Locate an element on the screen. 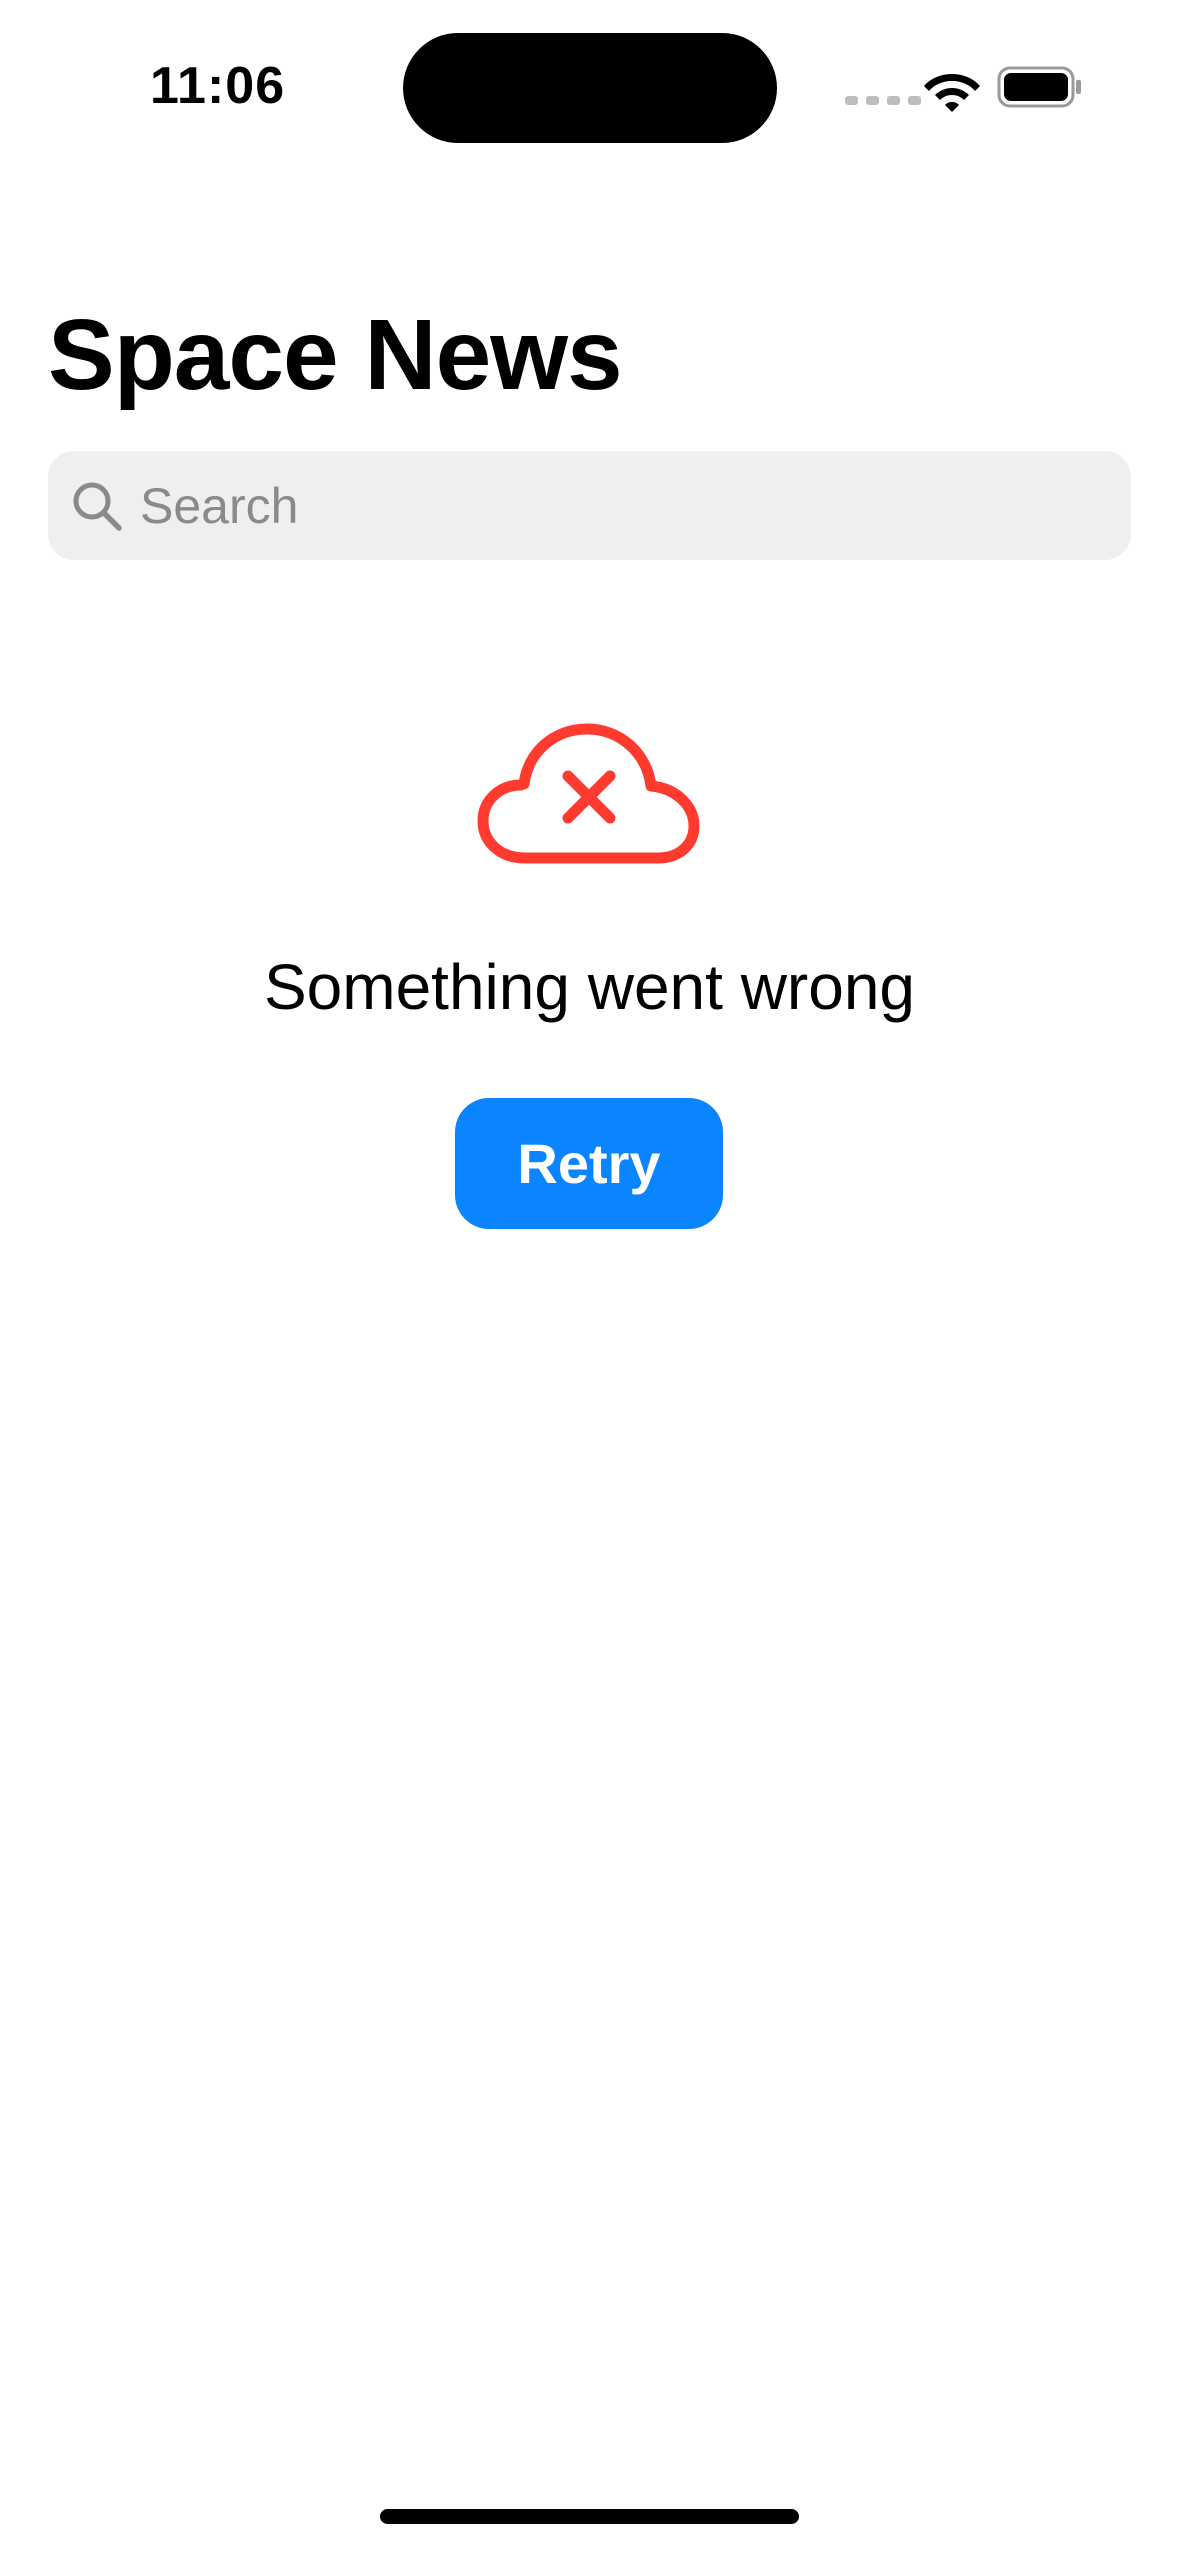 The height and width of the screenshot is (2556, 1179). search-bar is located at coordinates (589, 505).